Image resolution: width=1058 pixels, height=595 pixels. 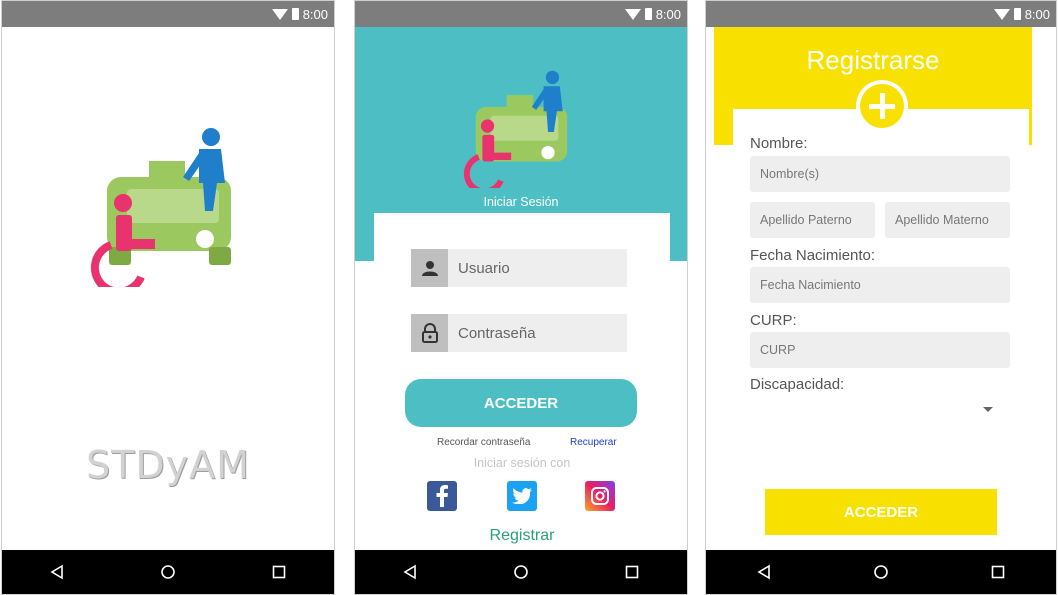 What do you see at coordinates (773, 320) in the screenshot?
I see `curp-label: CURP:` at bounding box center [773, 320].